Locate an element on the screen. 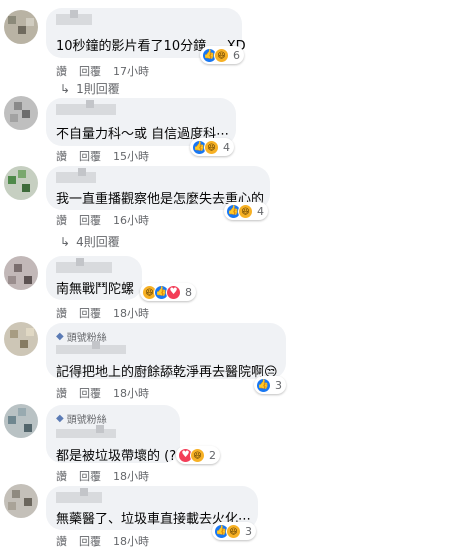 The image size is (474, 551). comment-bubble: 南無戰鬥陀螺 is located at coordinates (94, 278).